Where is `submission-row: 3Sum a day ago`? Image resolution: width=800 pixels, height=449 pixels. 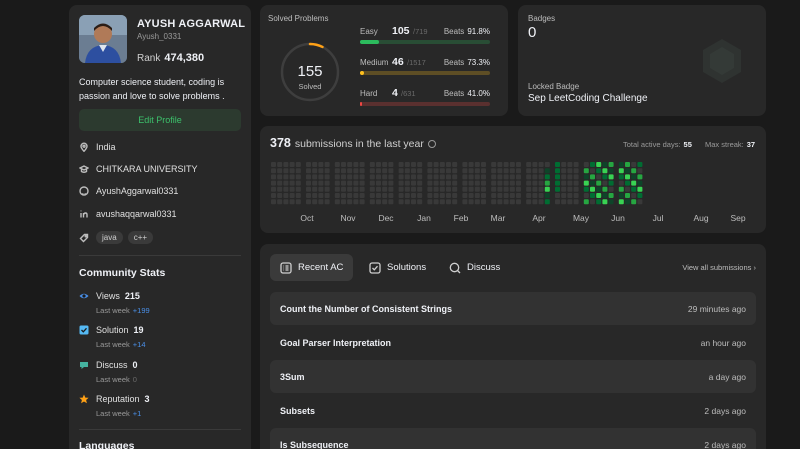
submission-row: 3Sum a day ago is located at coordinates (513, 376).